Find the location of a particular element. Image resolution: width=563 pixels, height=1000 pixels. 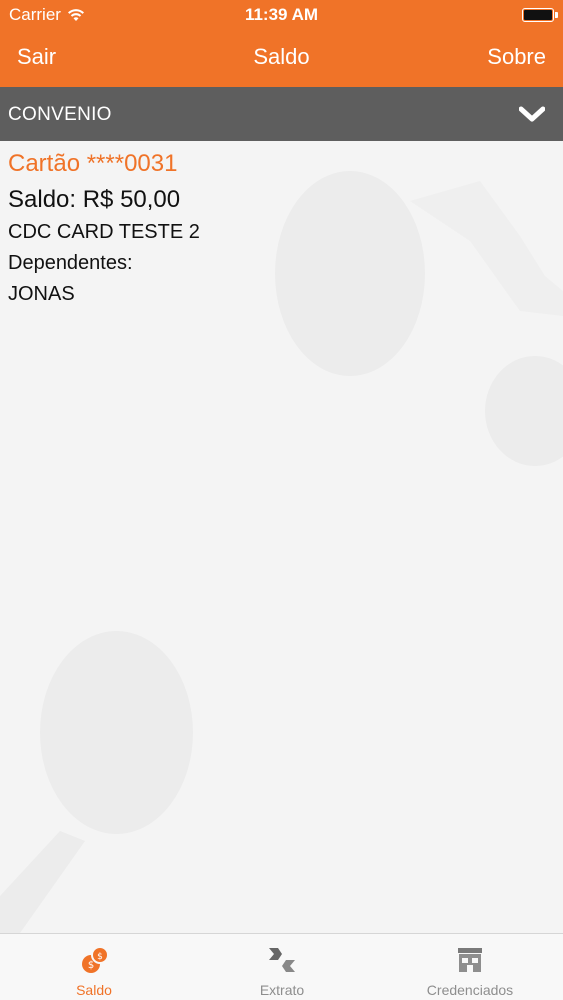

top-bar: Carrier 11:39 AM Sair Saldo Sobre is located at coordinates (281, 43).